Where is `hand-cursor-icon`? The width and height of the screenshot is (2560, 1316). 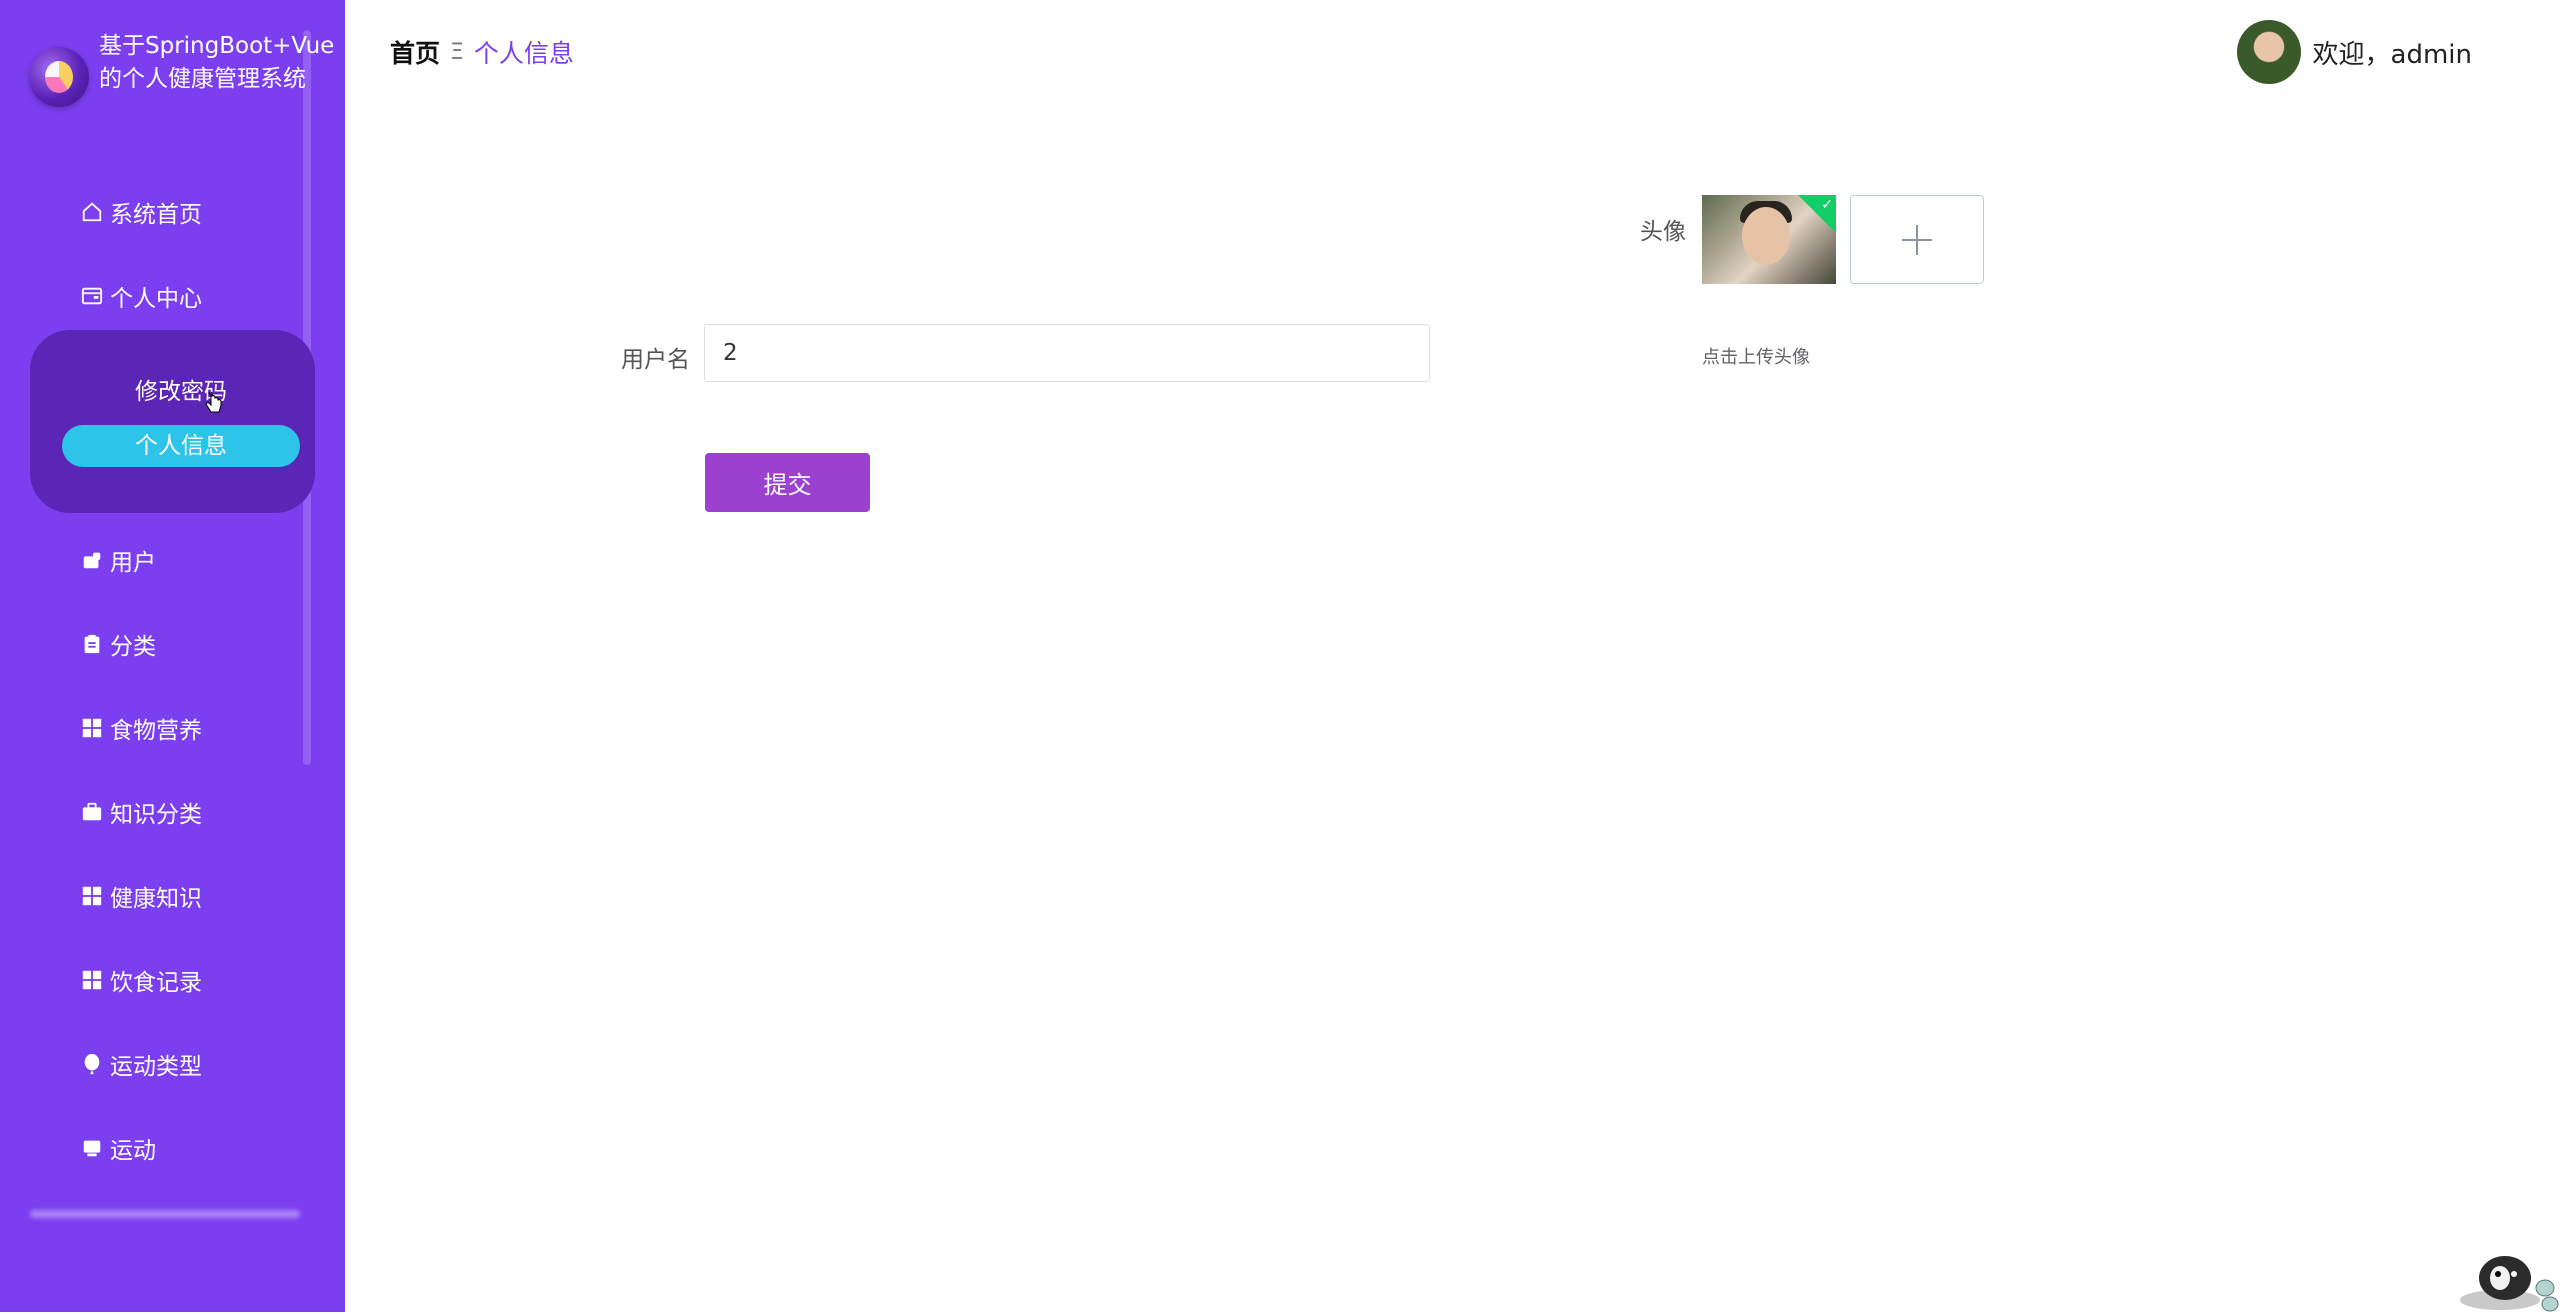
hand-cursor-icon is located at coordinates (214, 403).